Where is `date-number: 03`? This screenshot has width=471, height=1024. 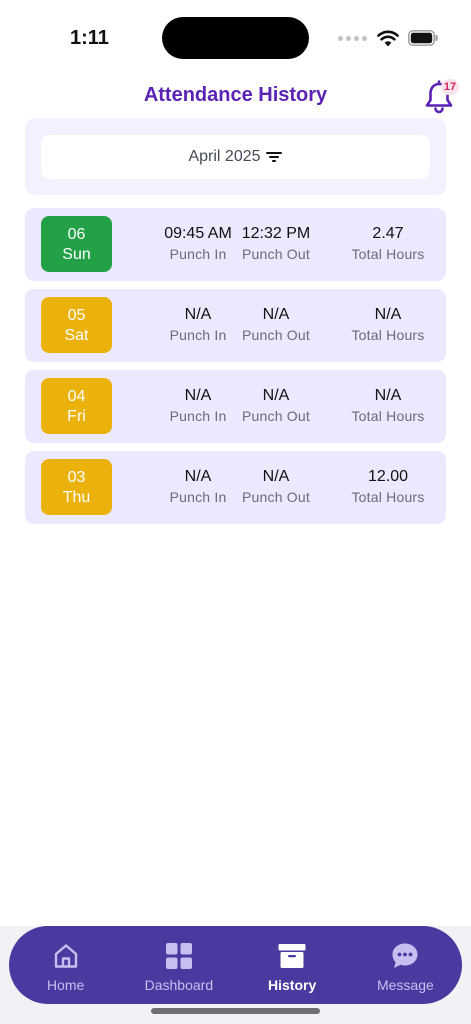 date-number: 03 is located at coordinates (76, 477).